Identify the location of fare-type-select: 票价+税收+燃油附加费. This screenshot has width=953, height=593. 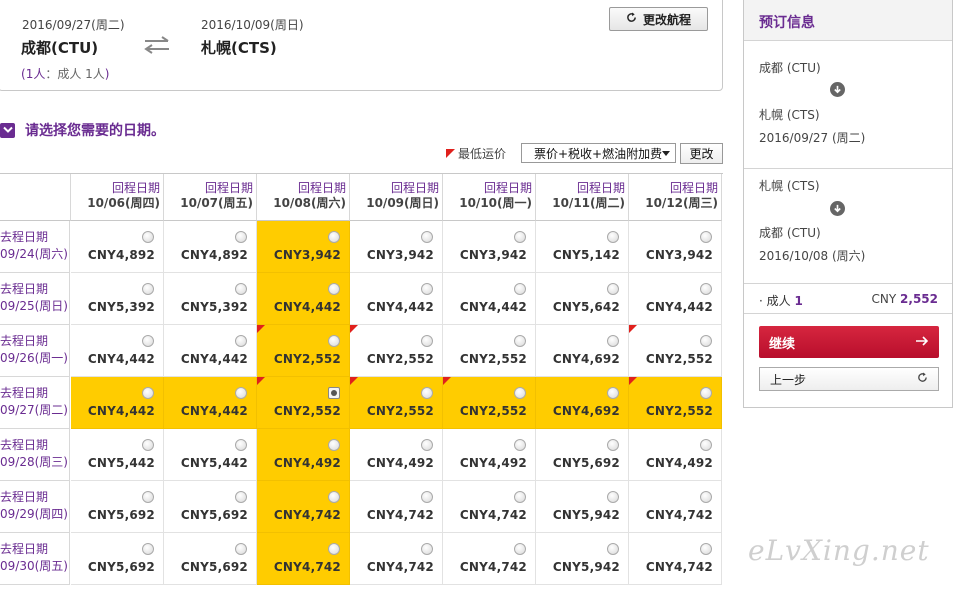
(598, 153).